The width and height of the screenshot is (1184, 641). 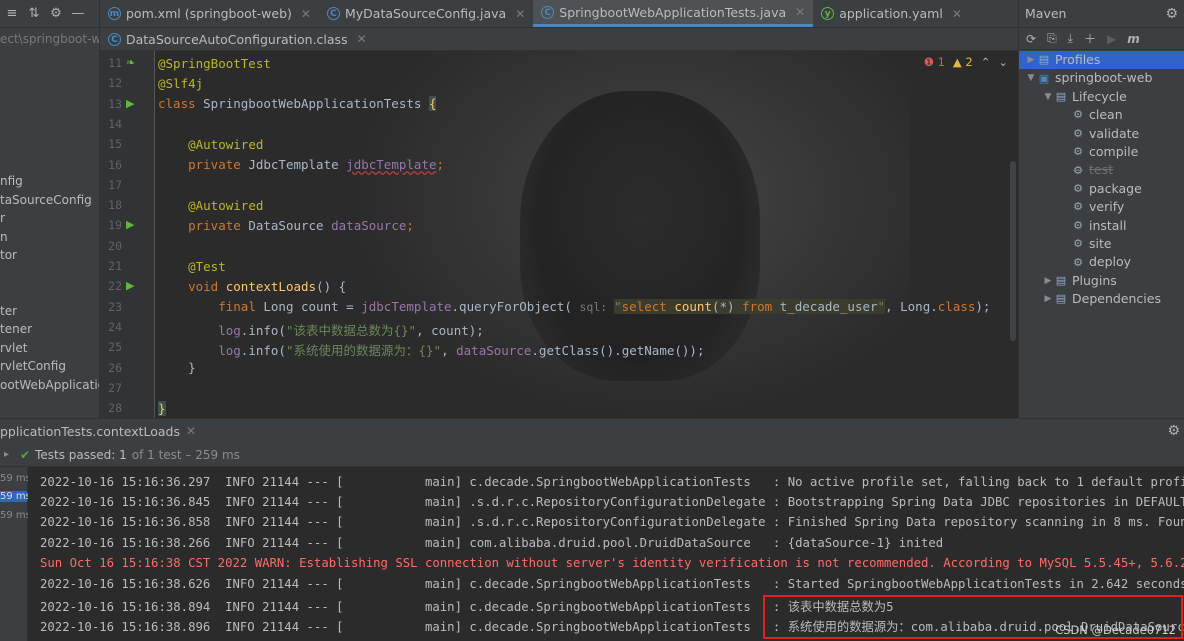 What do you see at coordinates (49, 255) in the screenshot?
I see `project-tree-item: tor` at bounding box center [49, 255].